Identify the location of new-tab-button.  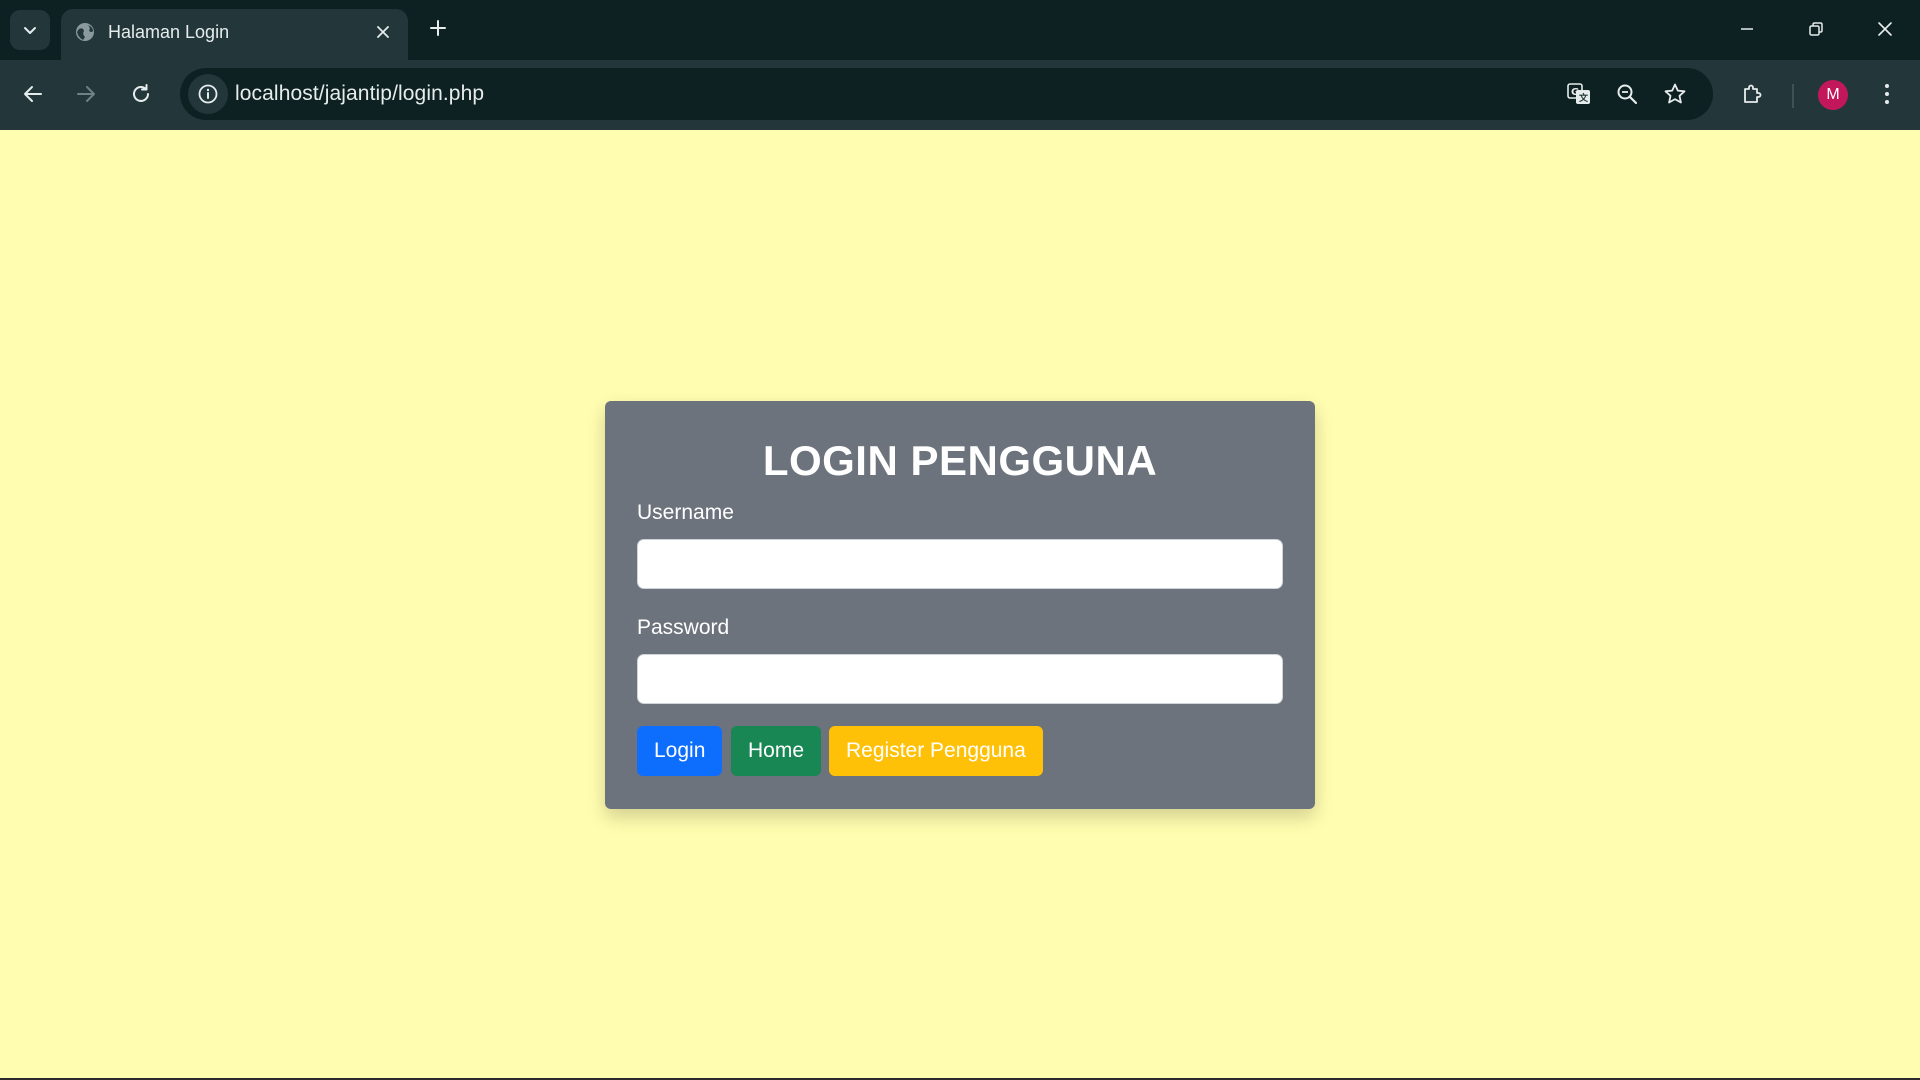
(438, 28).